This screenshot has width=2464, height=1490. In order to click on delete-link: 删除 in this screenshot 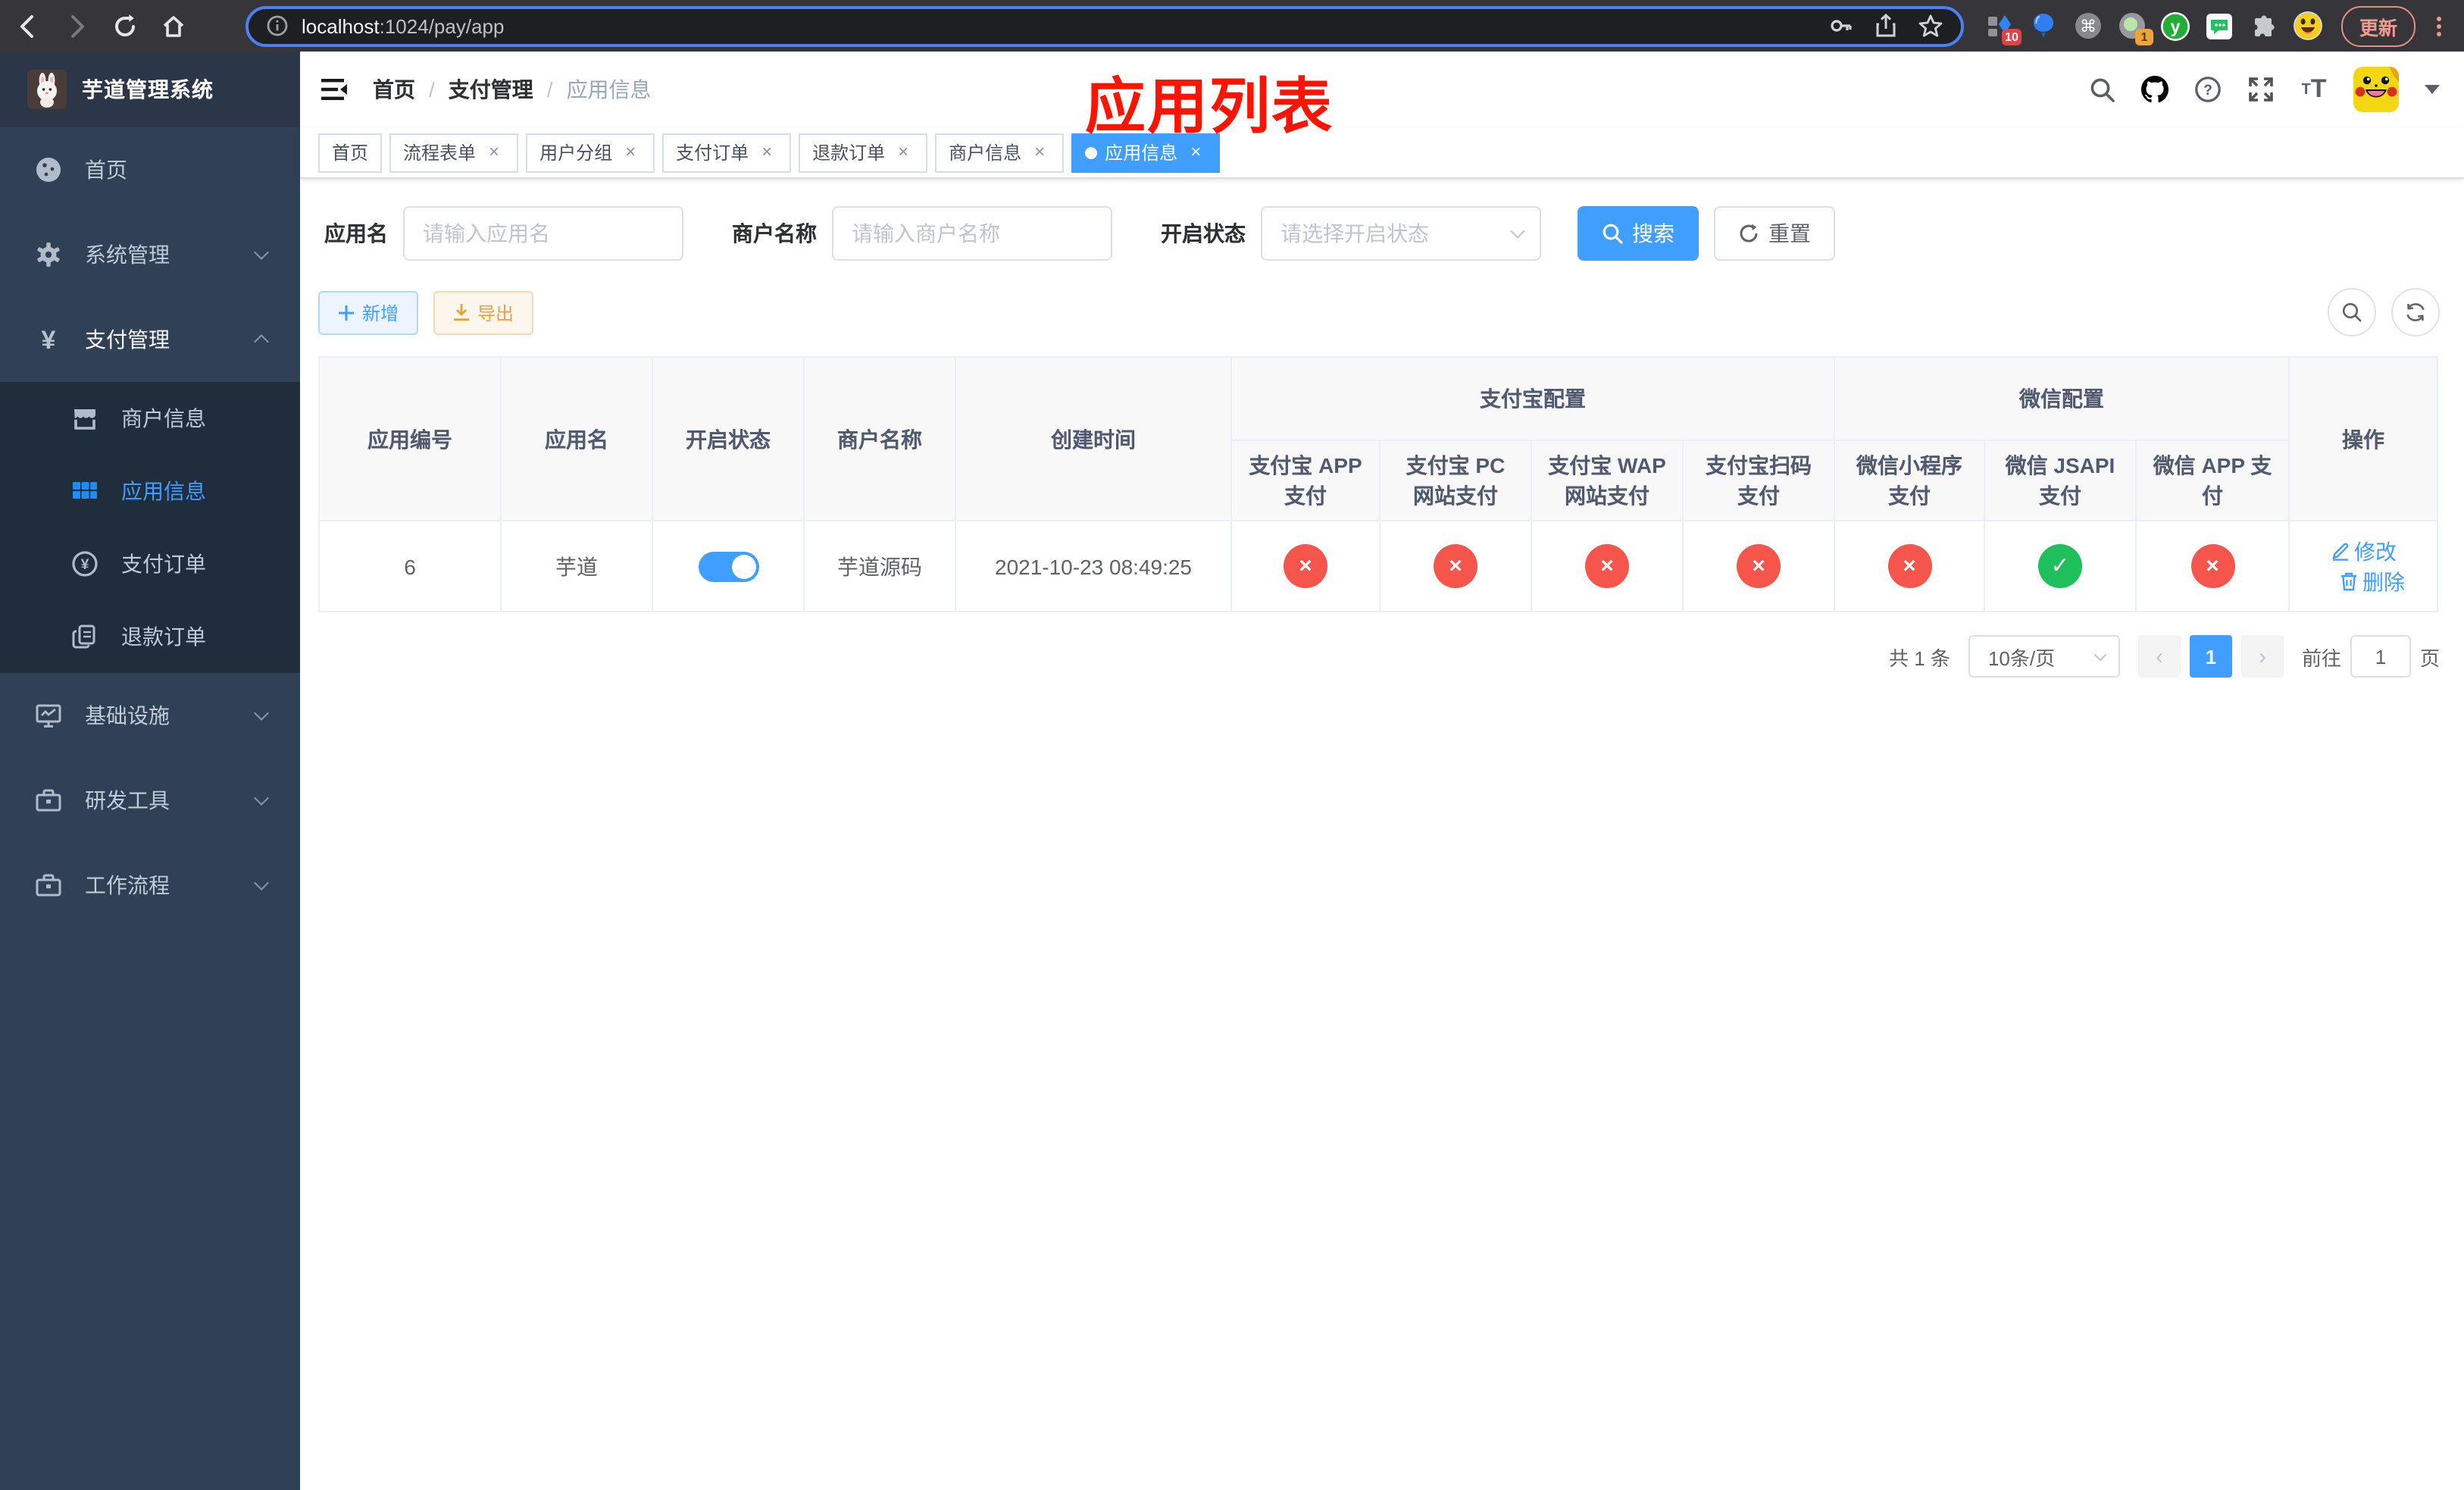, I will do `click(2372, 581)`.